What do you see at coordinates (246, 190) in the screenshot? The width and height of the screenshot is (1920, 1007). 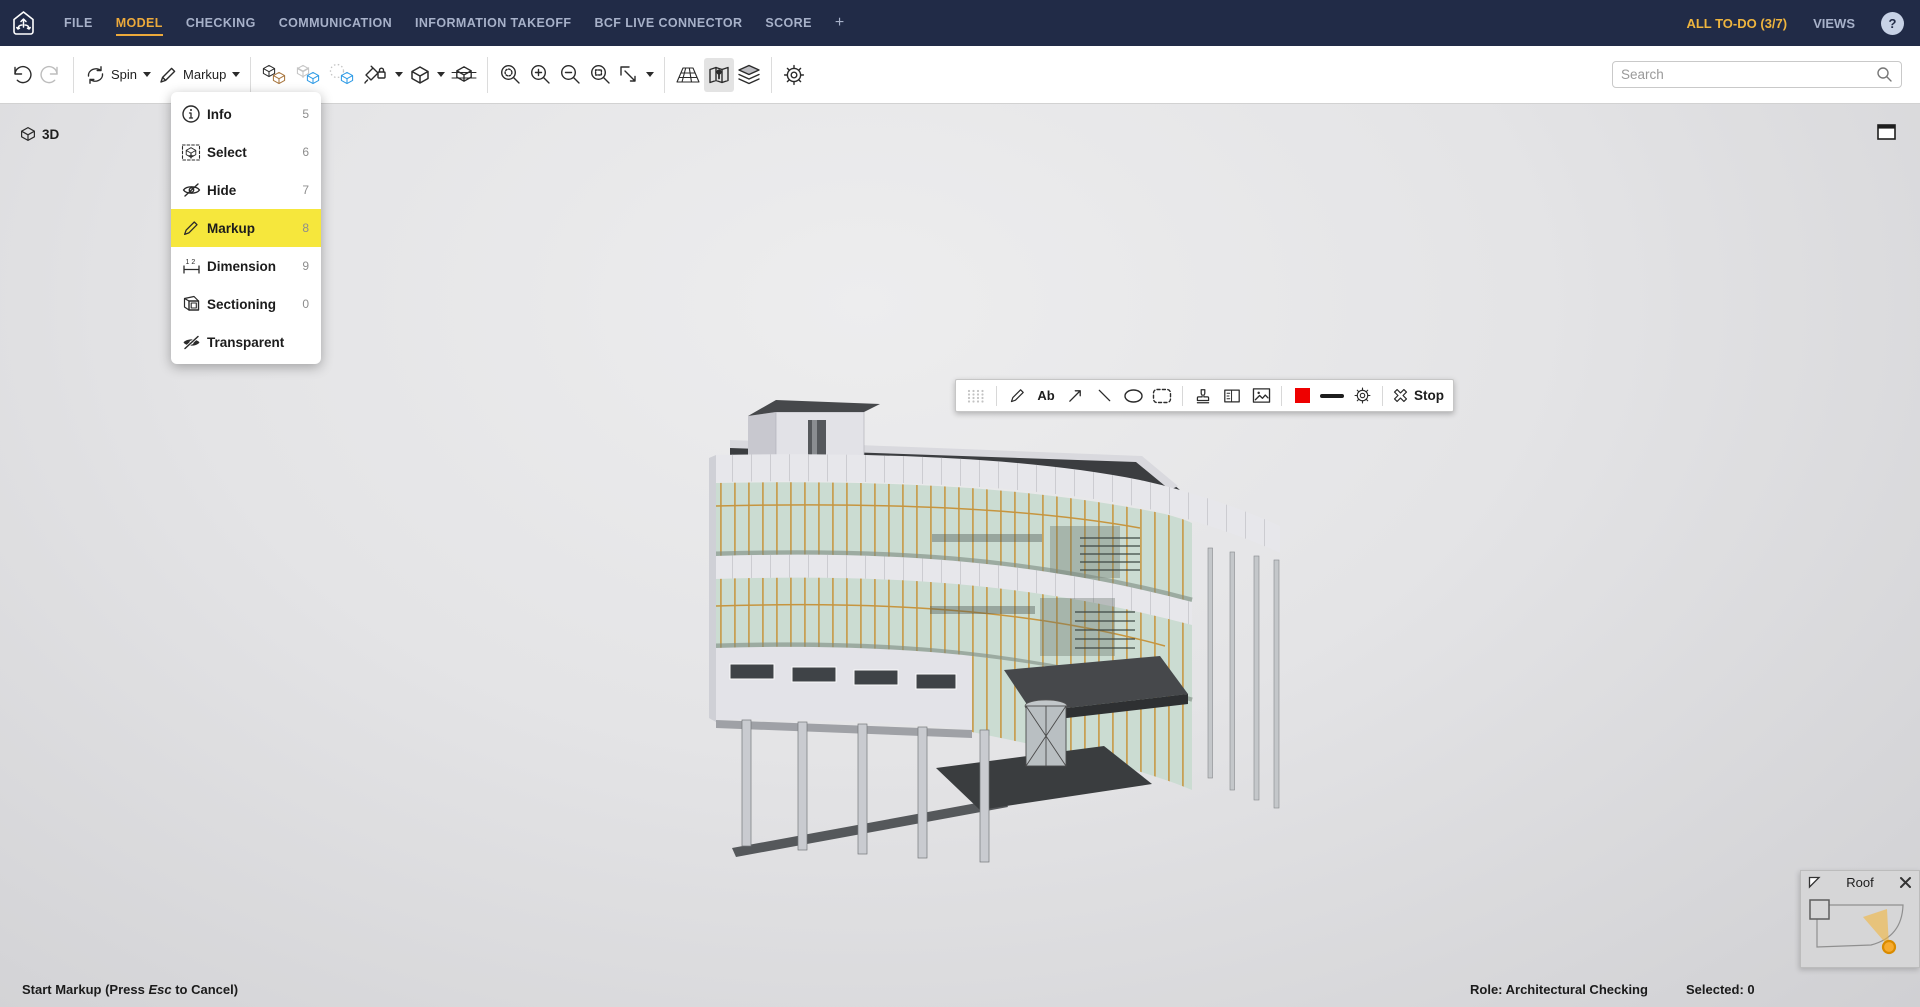 I see `menu-item-hide: Hide 7` at bounding box center [246, 190].